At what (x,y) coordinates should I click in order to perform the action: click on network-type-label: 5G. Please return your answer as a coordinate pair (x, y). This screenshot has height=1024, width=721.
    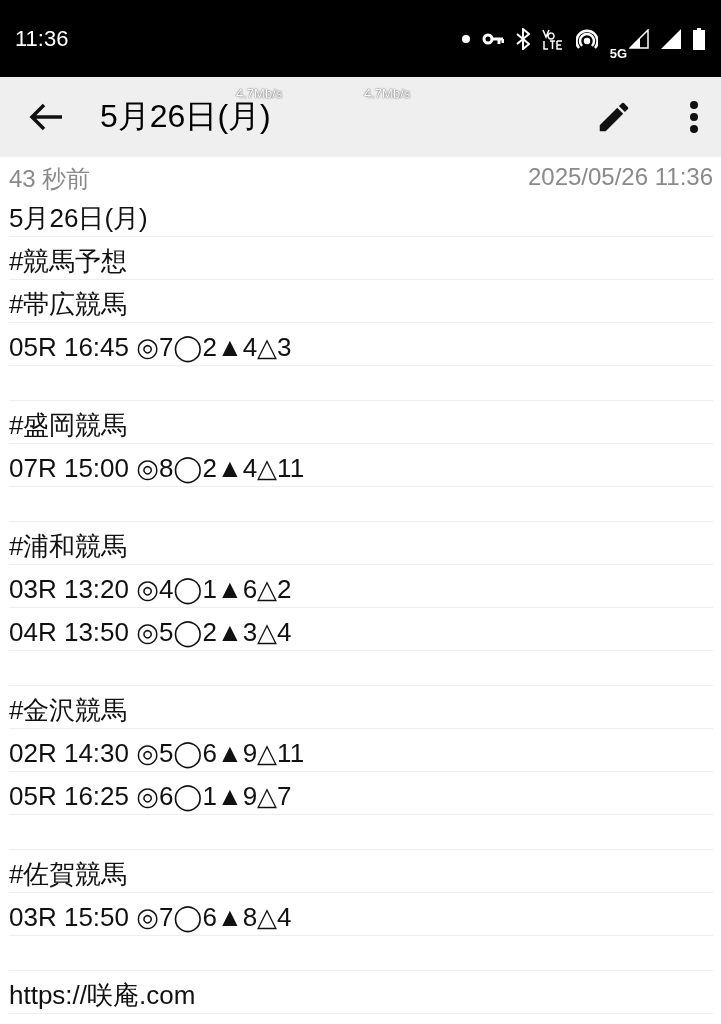
    Looking at the image, I should click on (618, 53).